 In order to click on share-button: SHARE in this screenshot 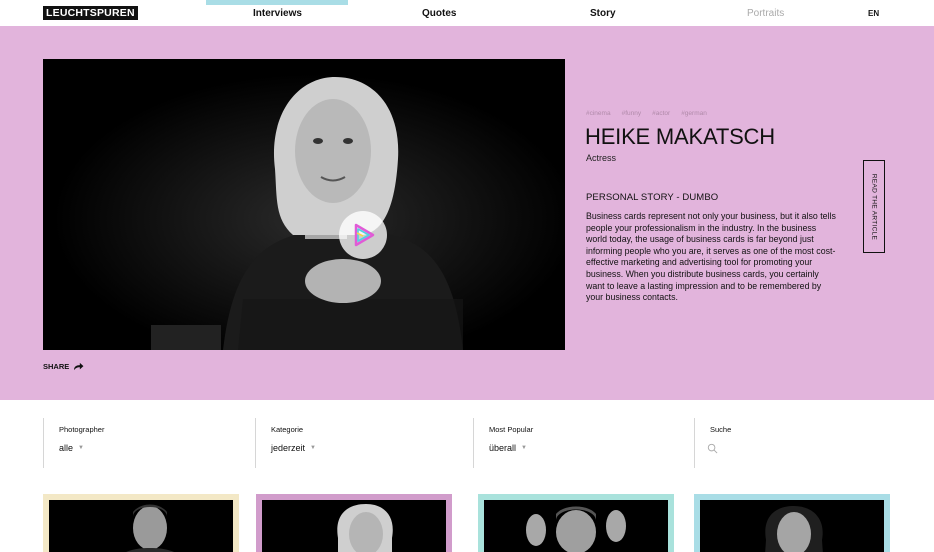, I will do `click(63, 366)`.